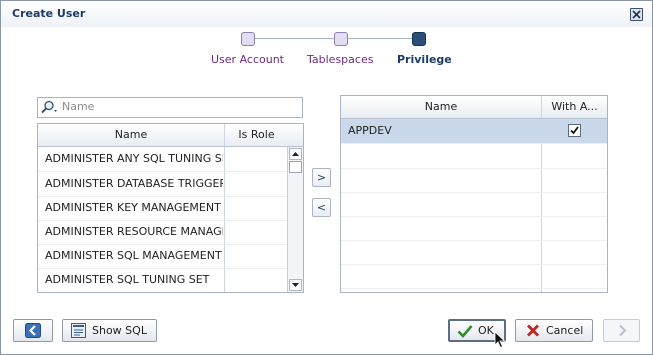 The width and height of the screenshot is (653, 355). Describe the element at coordinates (477, 334) in the screenshot. I see `ok-button: OK` at that location.